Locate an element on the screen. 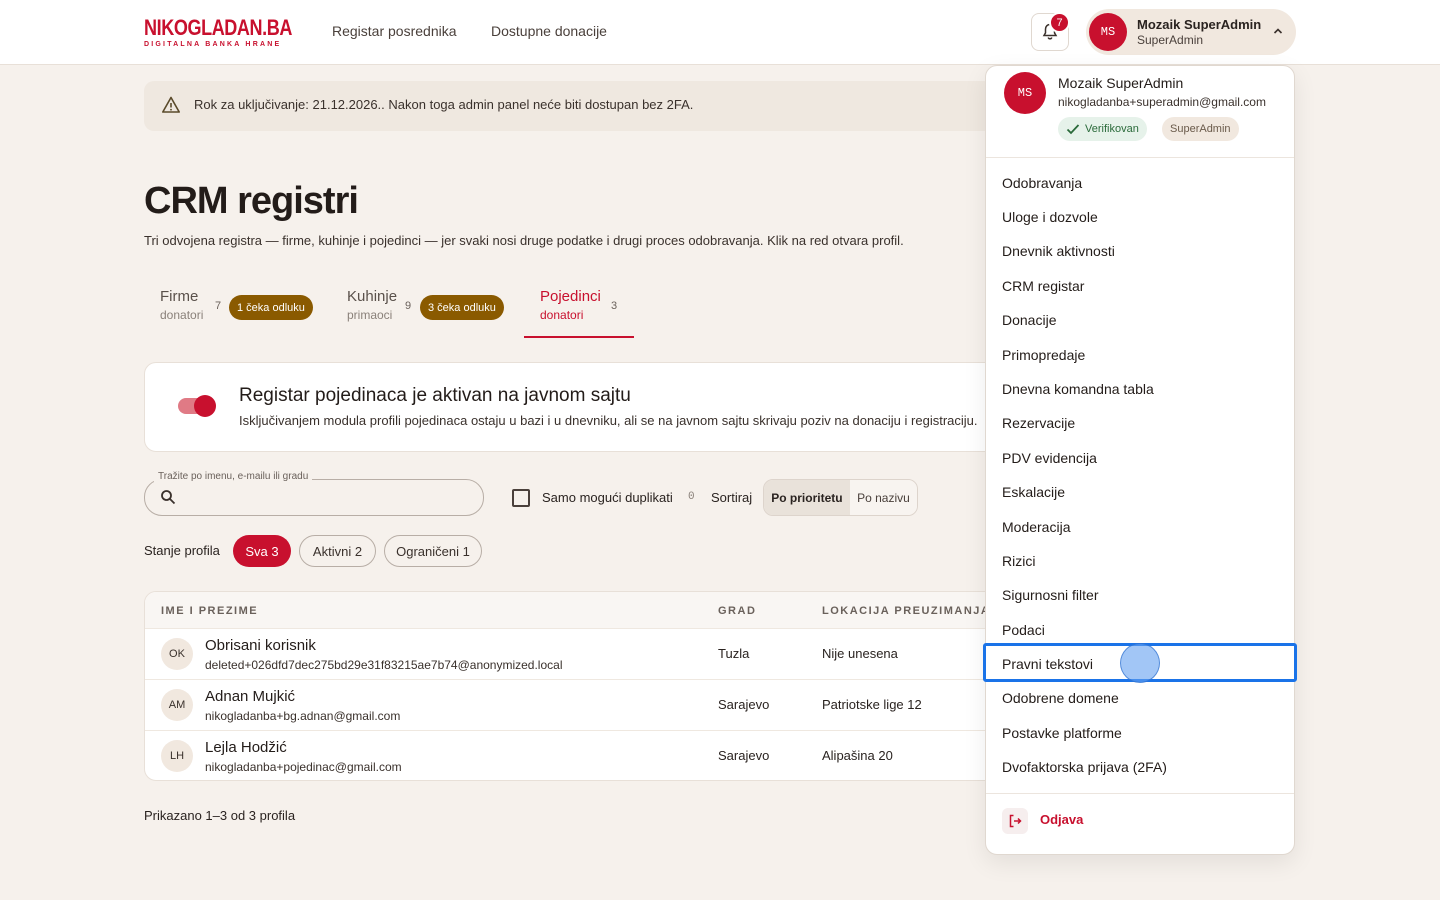 This screenshot has height=900, width=1440. menu-item-dvofaktorska-prijava: Dvofaktorska prijava (2FA) is located at coordinates (1084, 767).